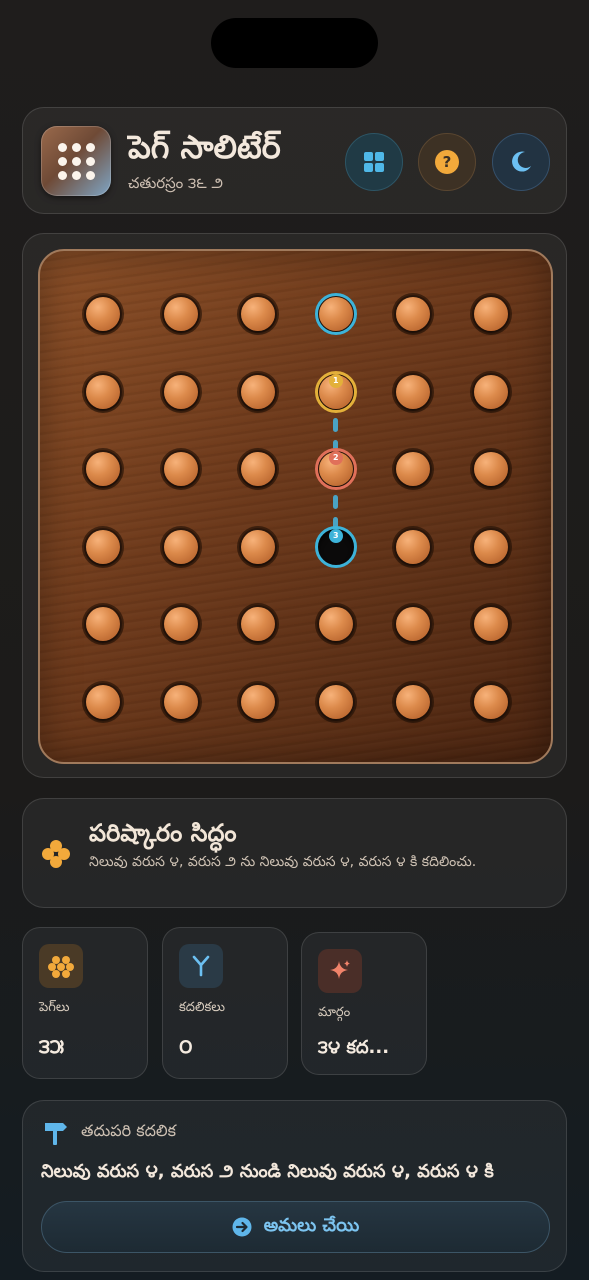 The width and height of the screenshot is (589, 1280). What do you see at coordinates (335, 458) in the screenshot?
I see `step-number-badge: 2` at bounding box center [335, 458].